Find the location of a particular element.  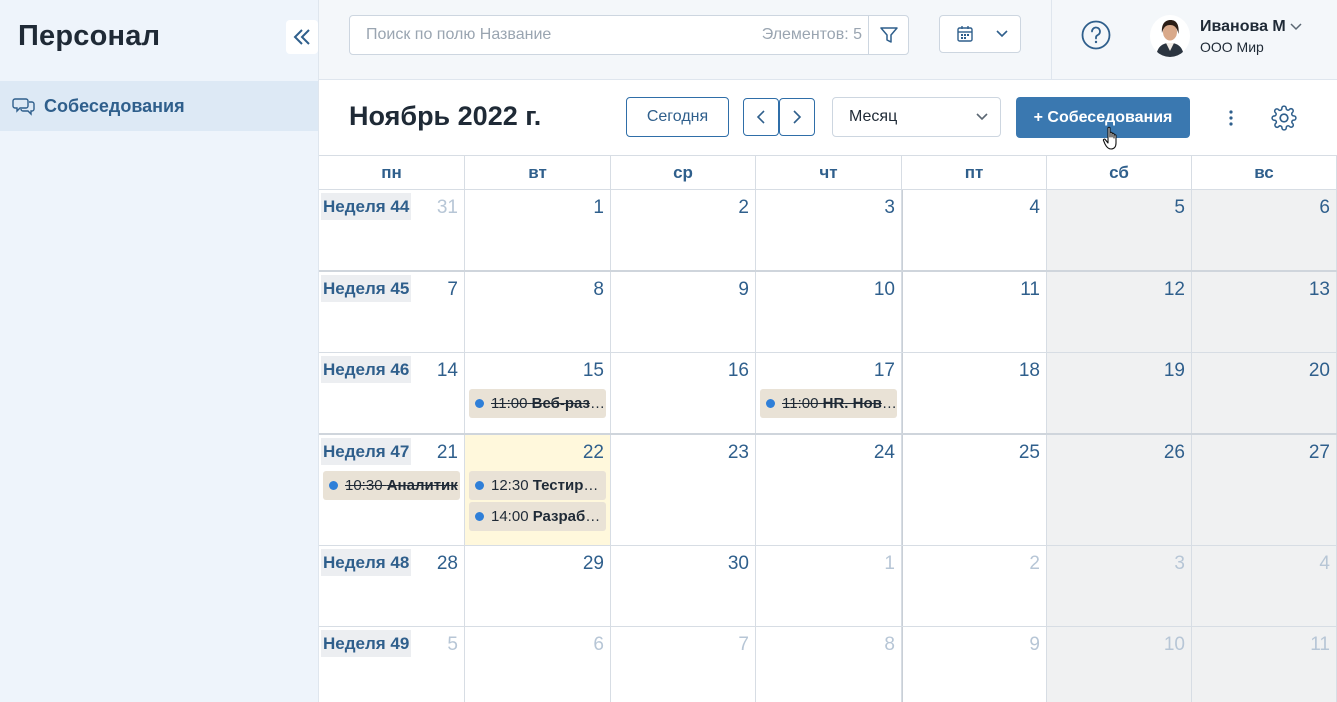

prev-period-button is located at coordinates (761, 117).